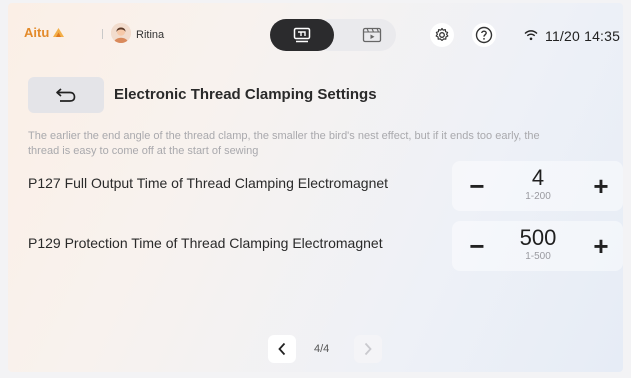  What do you see at coordinates (37, 32) in the screenshot?
I see `brand-name: Aitu` at bounding box center [37, 32].